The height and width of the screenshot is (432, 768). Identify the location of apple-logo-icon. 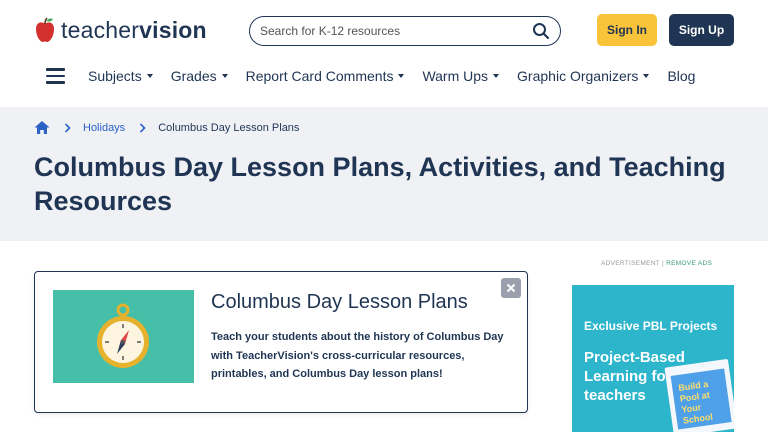
(45, 29).